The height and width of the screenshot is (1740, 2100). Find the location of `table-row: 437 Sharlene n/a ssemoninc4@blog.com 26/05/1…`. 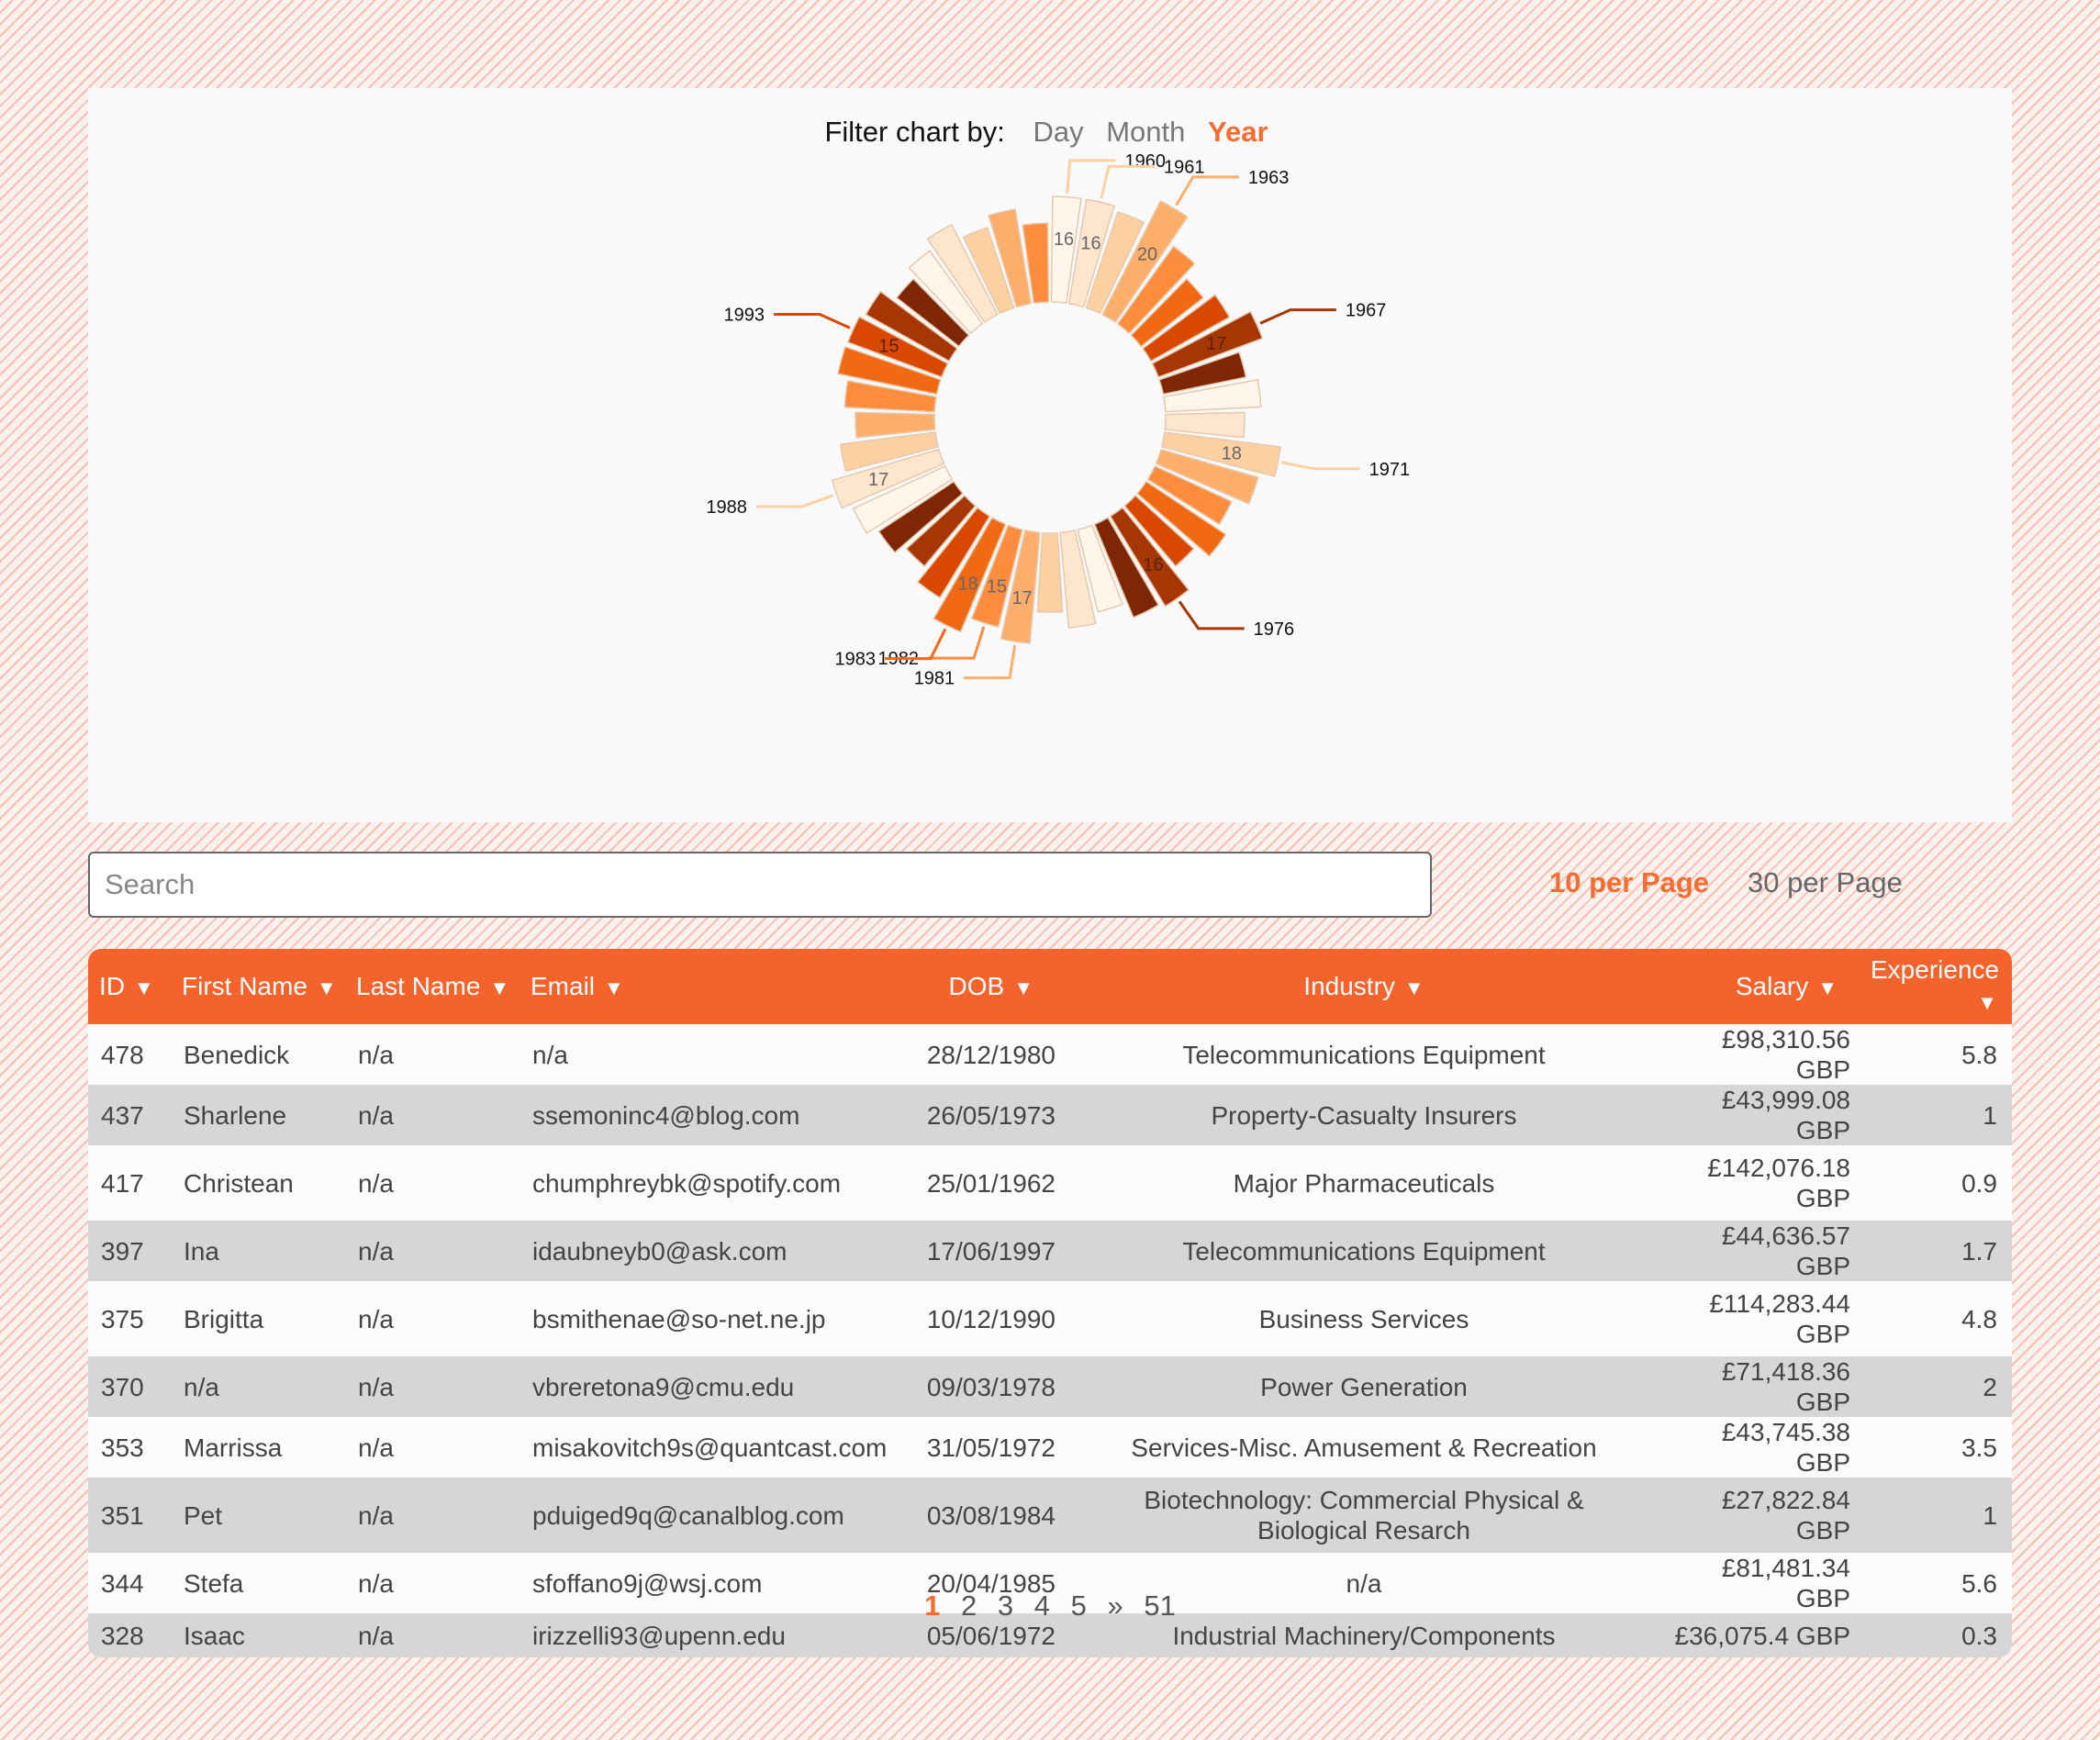

table-row: 437 Sharlene n/a ssemoninc4@blog.com 26/05/1… is located at coordinates (1050, 1115).